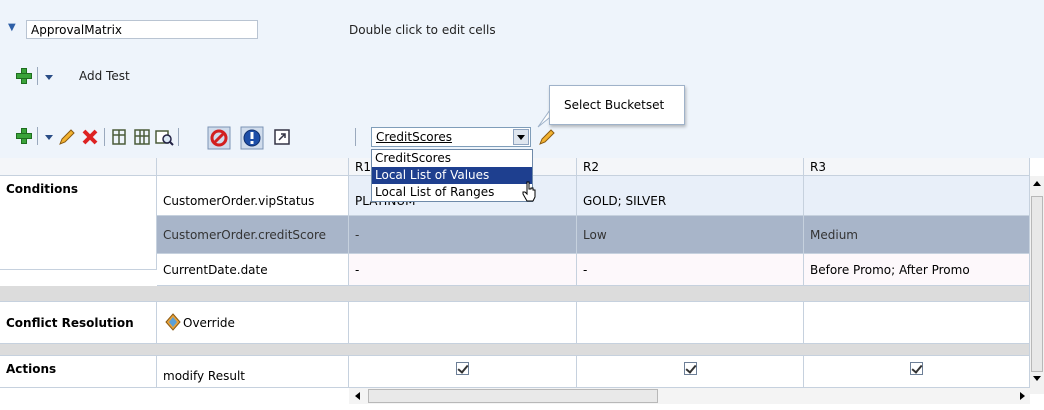  Describe the element at coordinates (414, 137) in the screenshot. I see `bucketset-select-value: CreditScores` at that location.